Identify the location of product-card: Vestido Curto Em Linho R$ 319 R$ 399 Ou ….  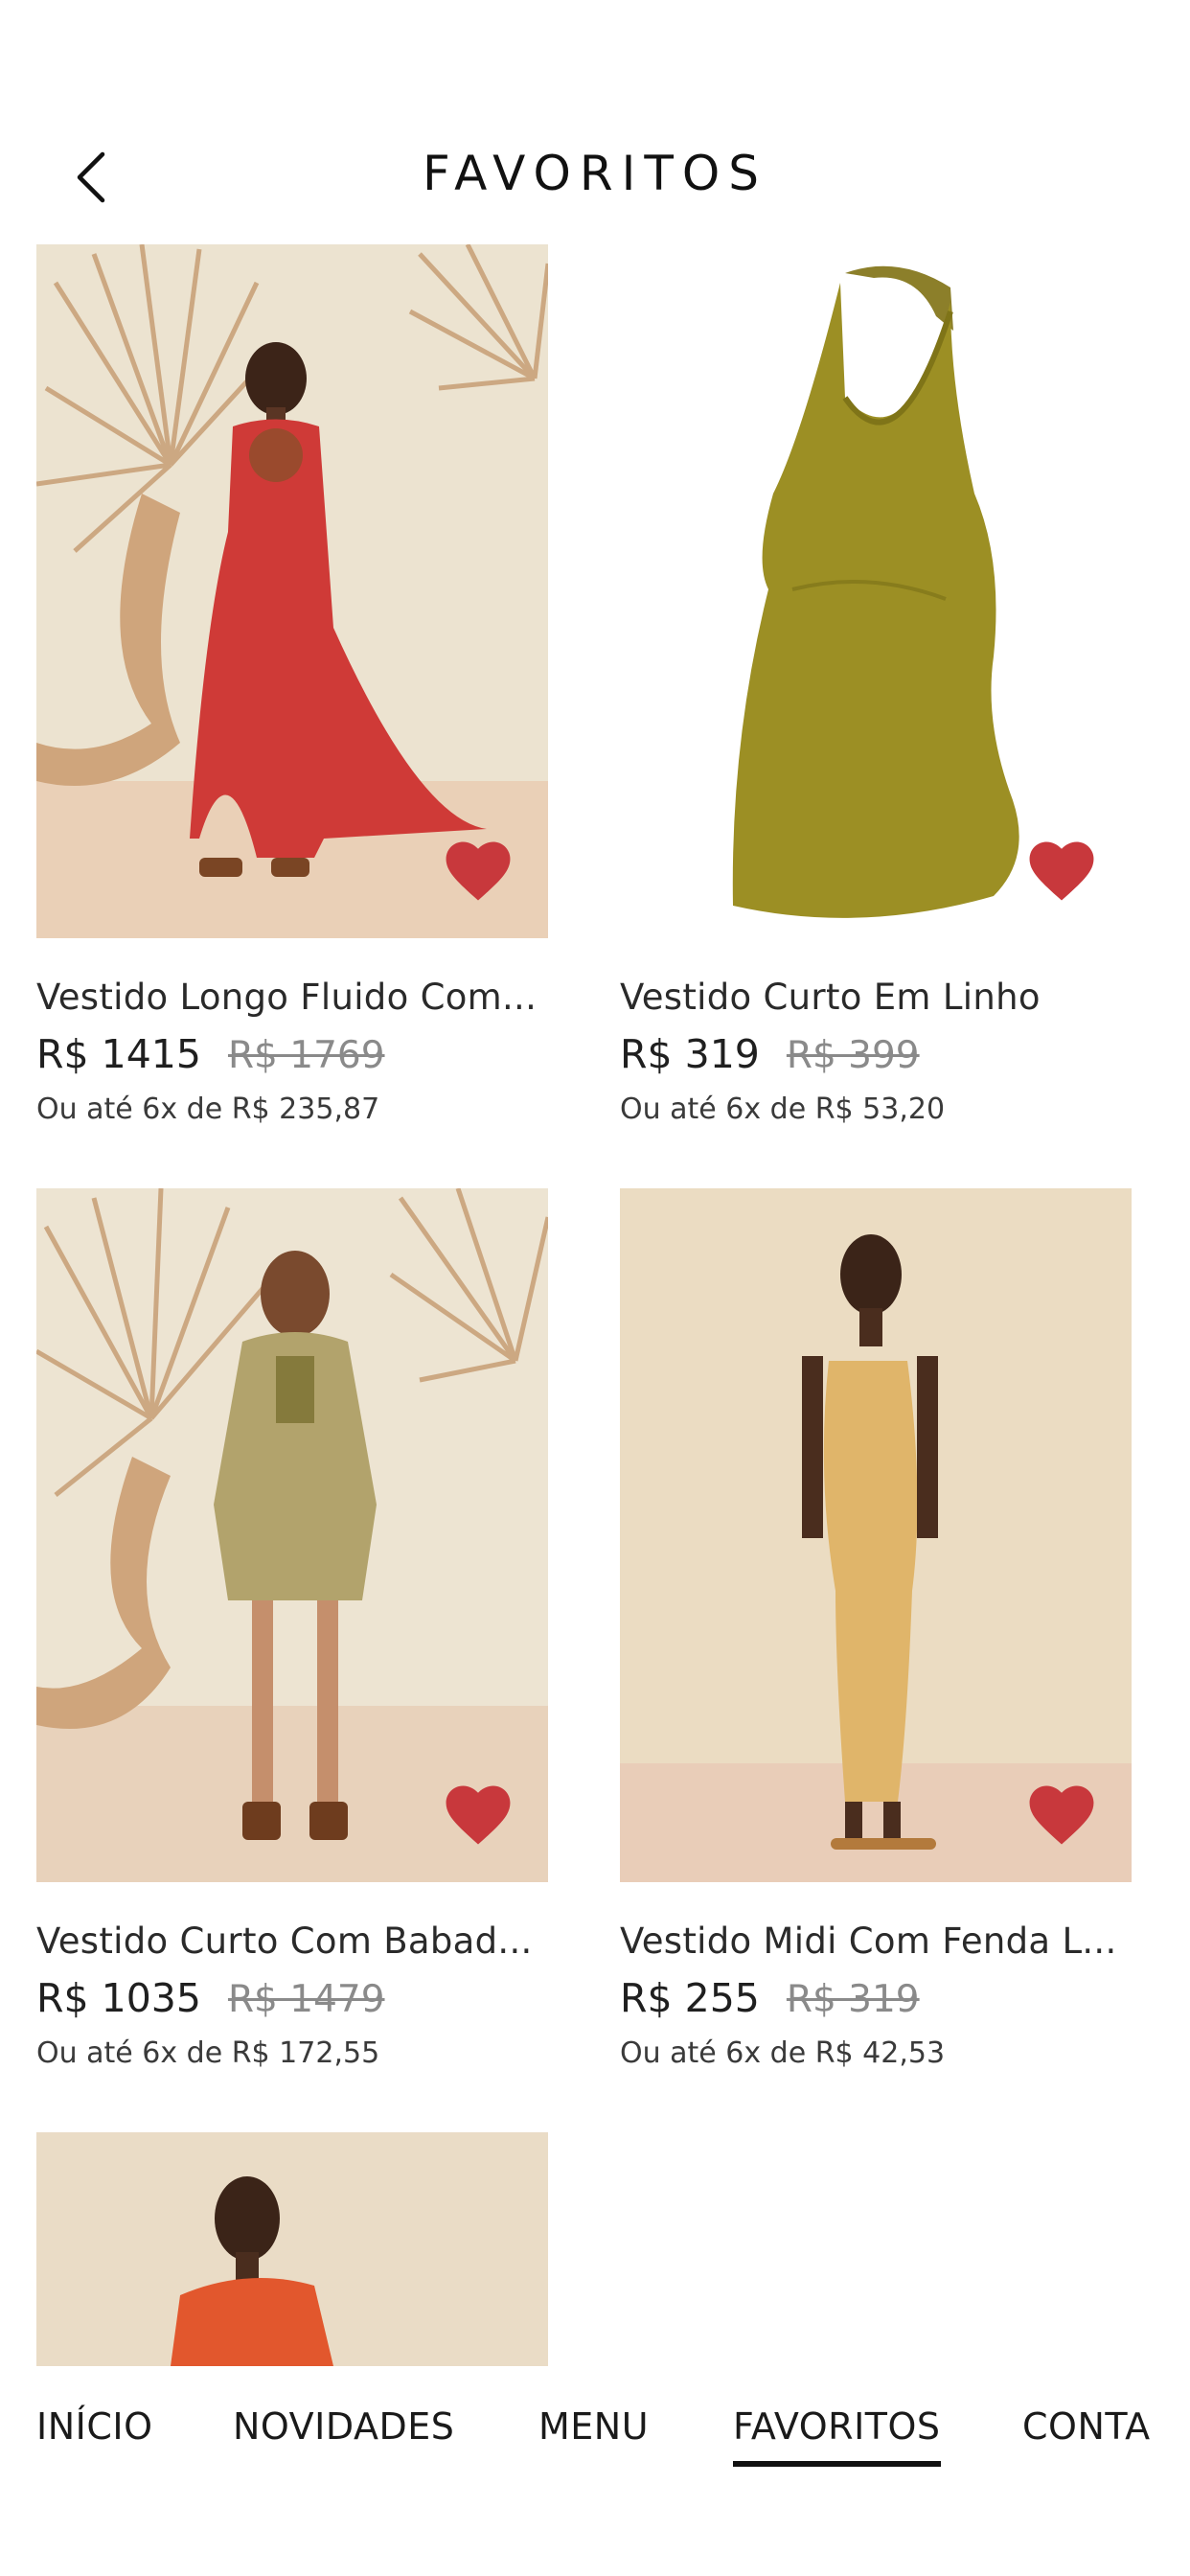
(876, 685).